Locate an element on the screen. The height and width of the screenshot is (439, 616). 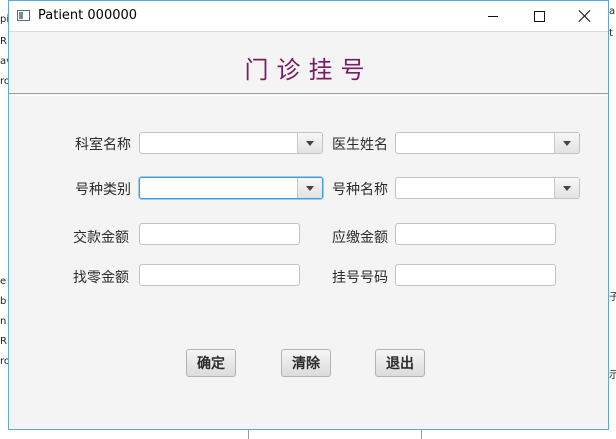
due-label: 应缴金额 is located at coordinates (360, 238).